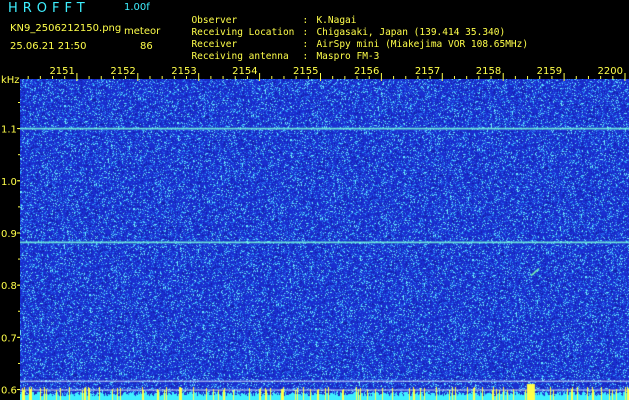 The image size is (629, 400). Describe the element at coordinates (146, 46) in the screenshot. I see `meteor-count-value: 86` at that location.